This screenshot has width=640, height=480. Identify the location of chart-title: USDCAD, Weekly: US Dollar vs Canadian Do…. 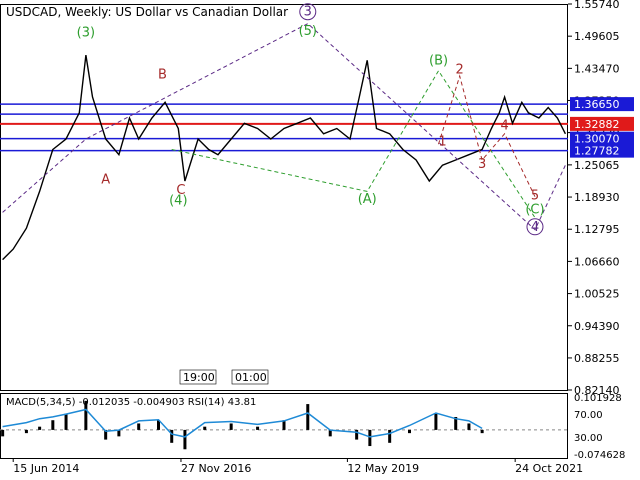
(147, 12).